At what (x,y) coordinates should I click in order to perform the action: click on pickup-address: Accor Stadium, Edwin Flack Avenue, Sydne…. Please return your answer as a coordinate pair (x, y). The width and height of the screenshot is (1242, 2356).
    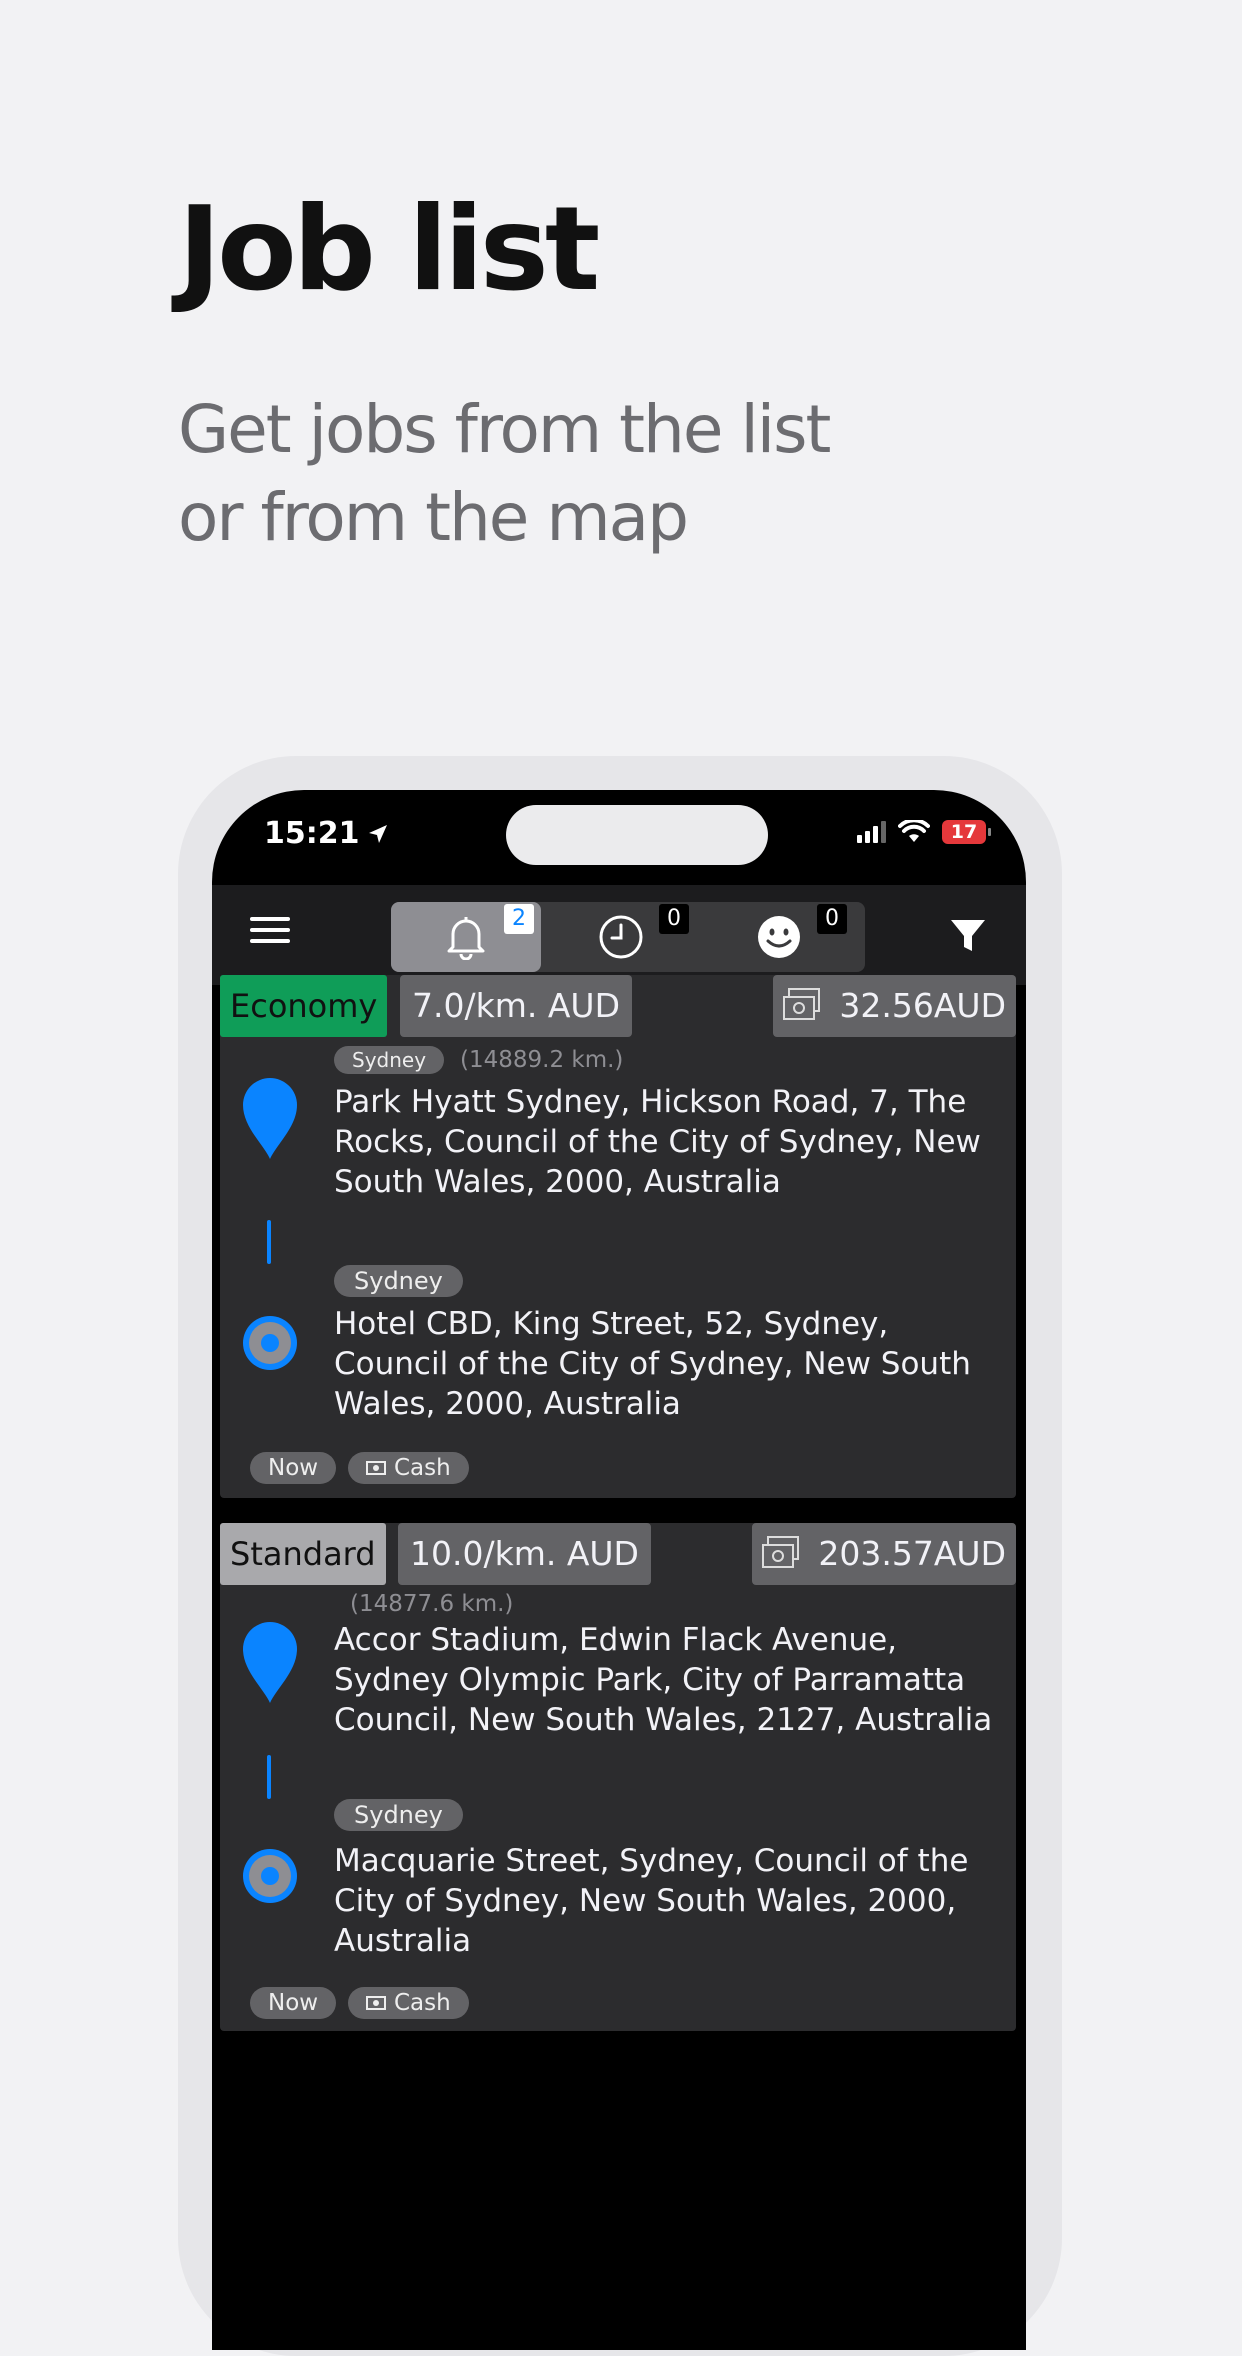
    Looking at the image, I should click on (663, 1680).